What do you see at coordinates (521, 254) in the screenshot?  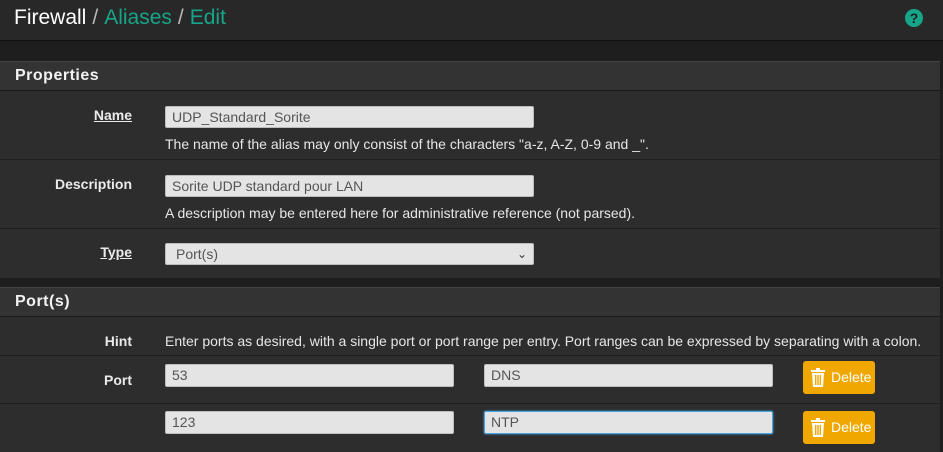 I see `chevron-down-icon: ⌄` at bounding box center [521, 254].